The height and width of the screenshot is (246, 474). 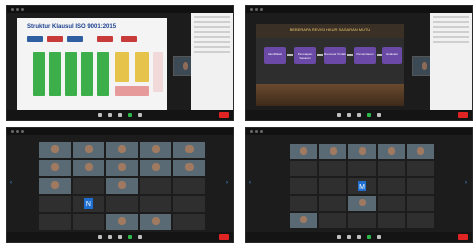 What do you see at coordinates (330, 29) in the screenshot?
I see `slide-title: BEBERAPA REVISI HKUR SASARAN MUTU` at bounding box center [330, 29].